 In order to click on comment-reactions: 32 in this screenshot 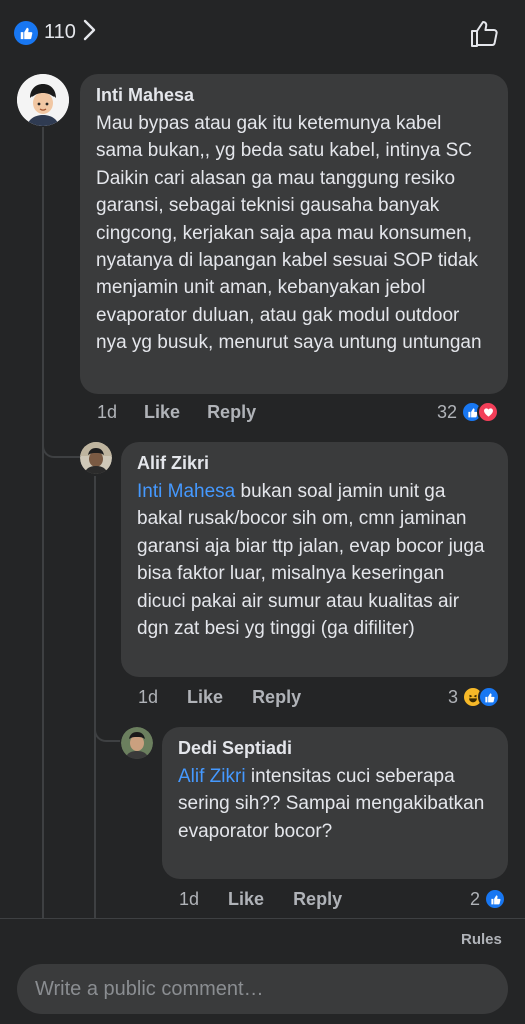, I will do `click(468, 412)`.